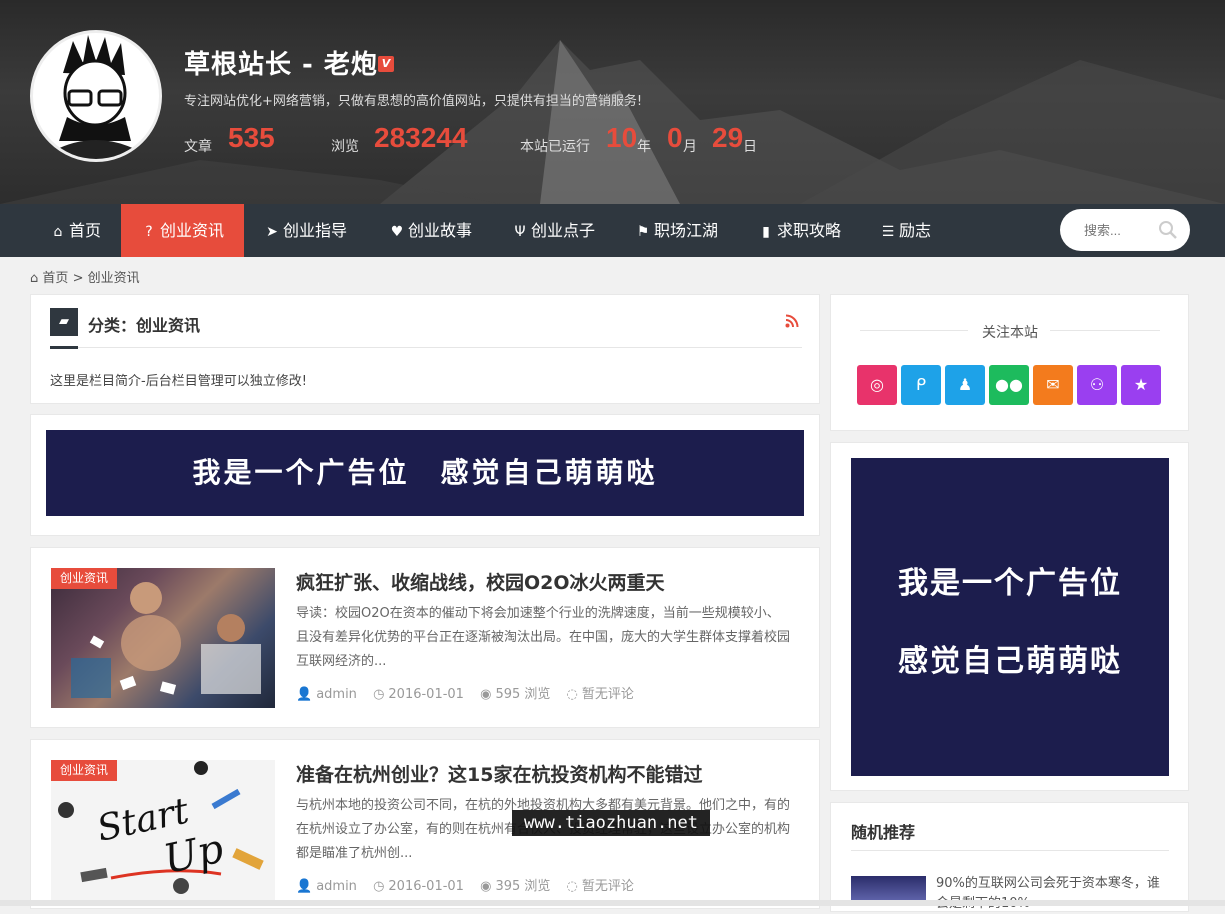 Image resolution: width=1225 pixels, height=914 pixels. I want to click on category-description: 这里是栏目简介-后台栏目管理可以独立修改!, so click(178, 381).